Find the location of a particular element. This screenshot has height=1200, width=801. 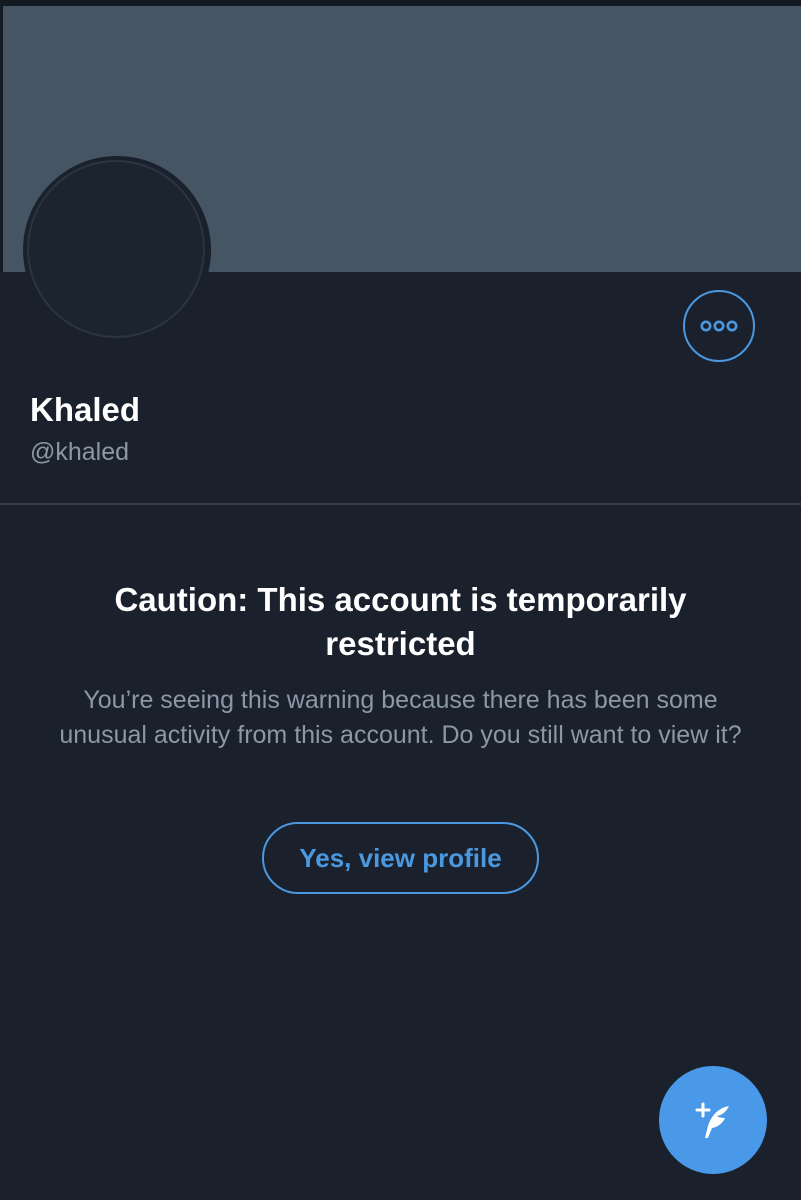

compose-tweet-button is located at coordinates (713, 1120).